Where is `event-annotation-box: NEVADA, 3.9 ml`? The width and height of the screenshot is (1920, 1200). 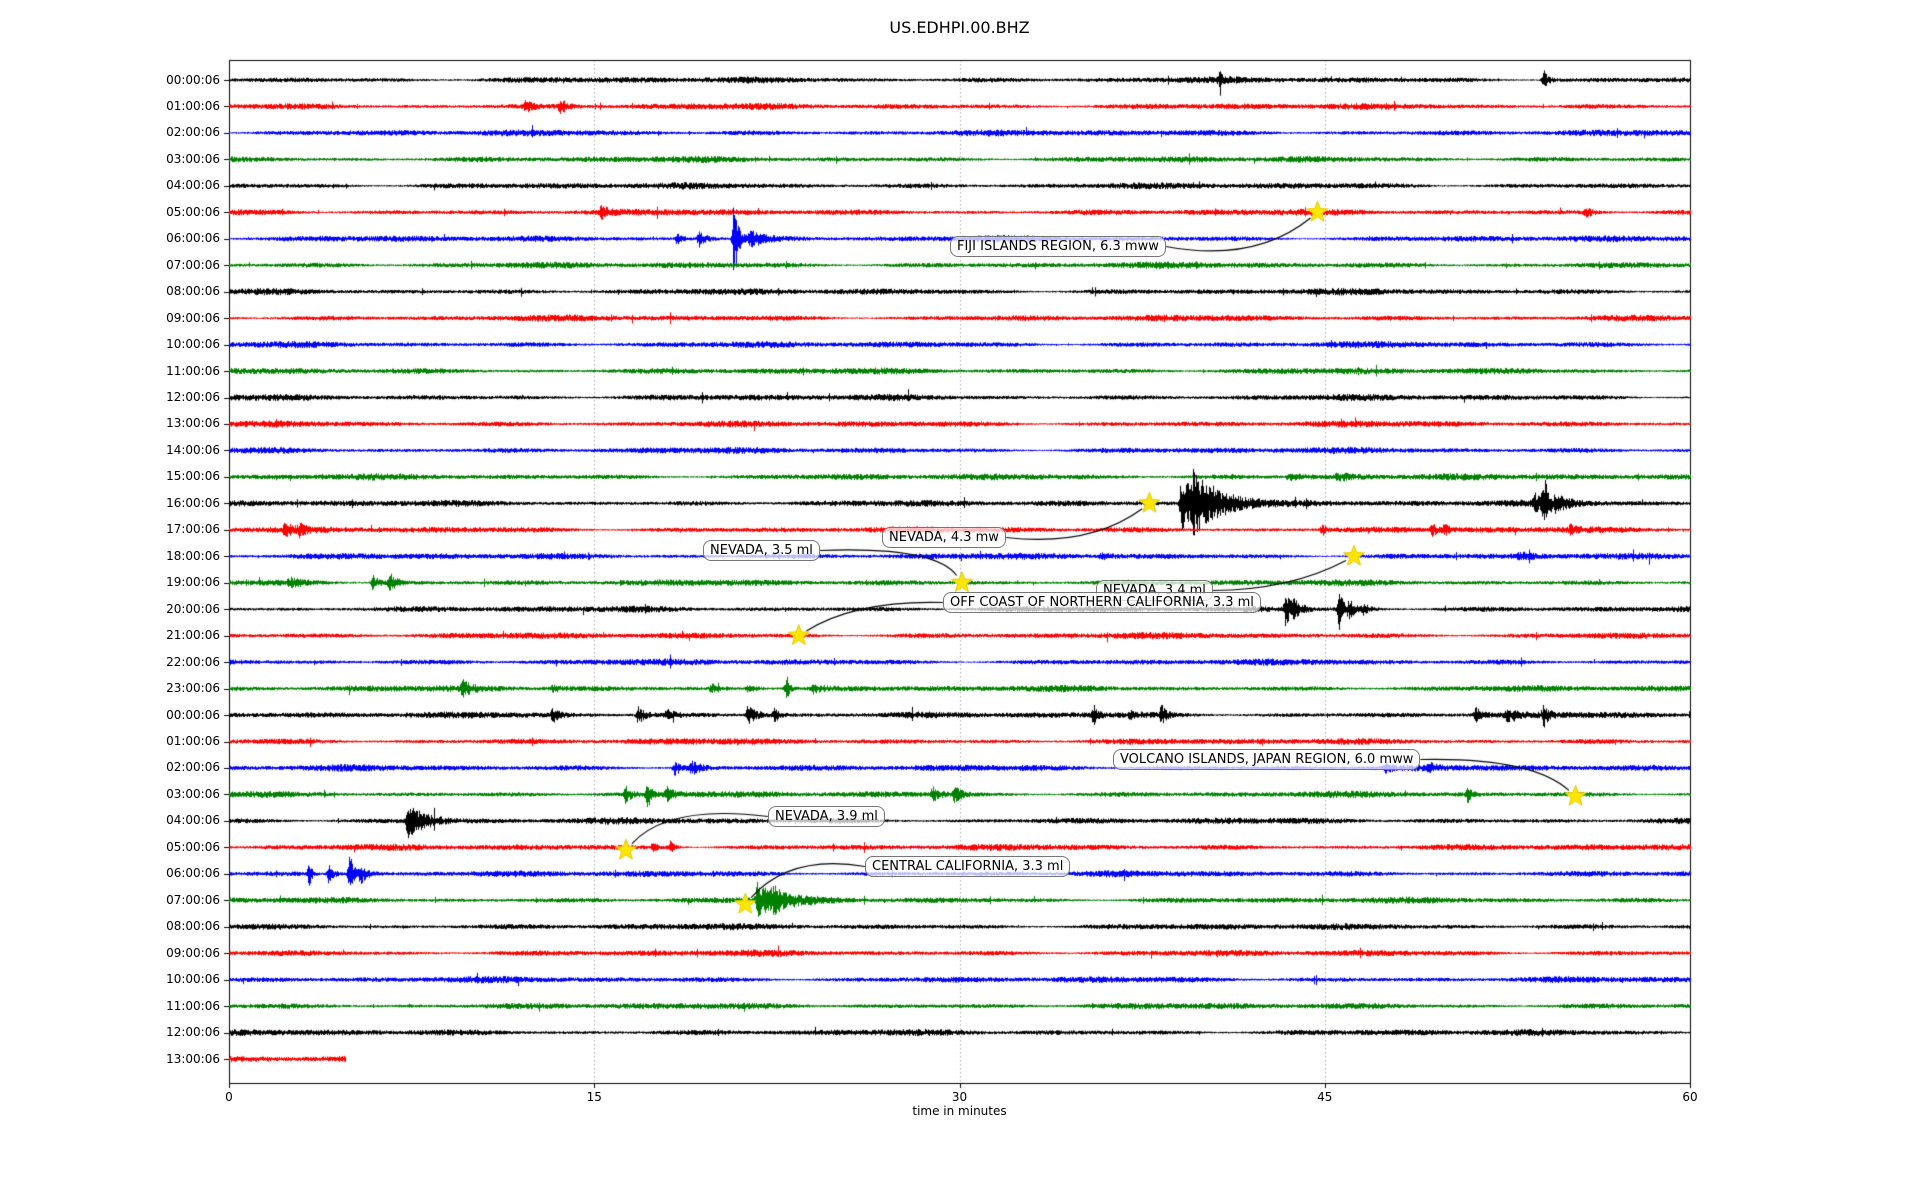 event-annotation-box: NEVADA, 3.9 ml is located at coordinates (826, 816).